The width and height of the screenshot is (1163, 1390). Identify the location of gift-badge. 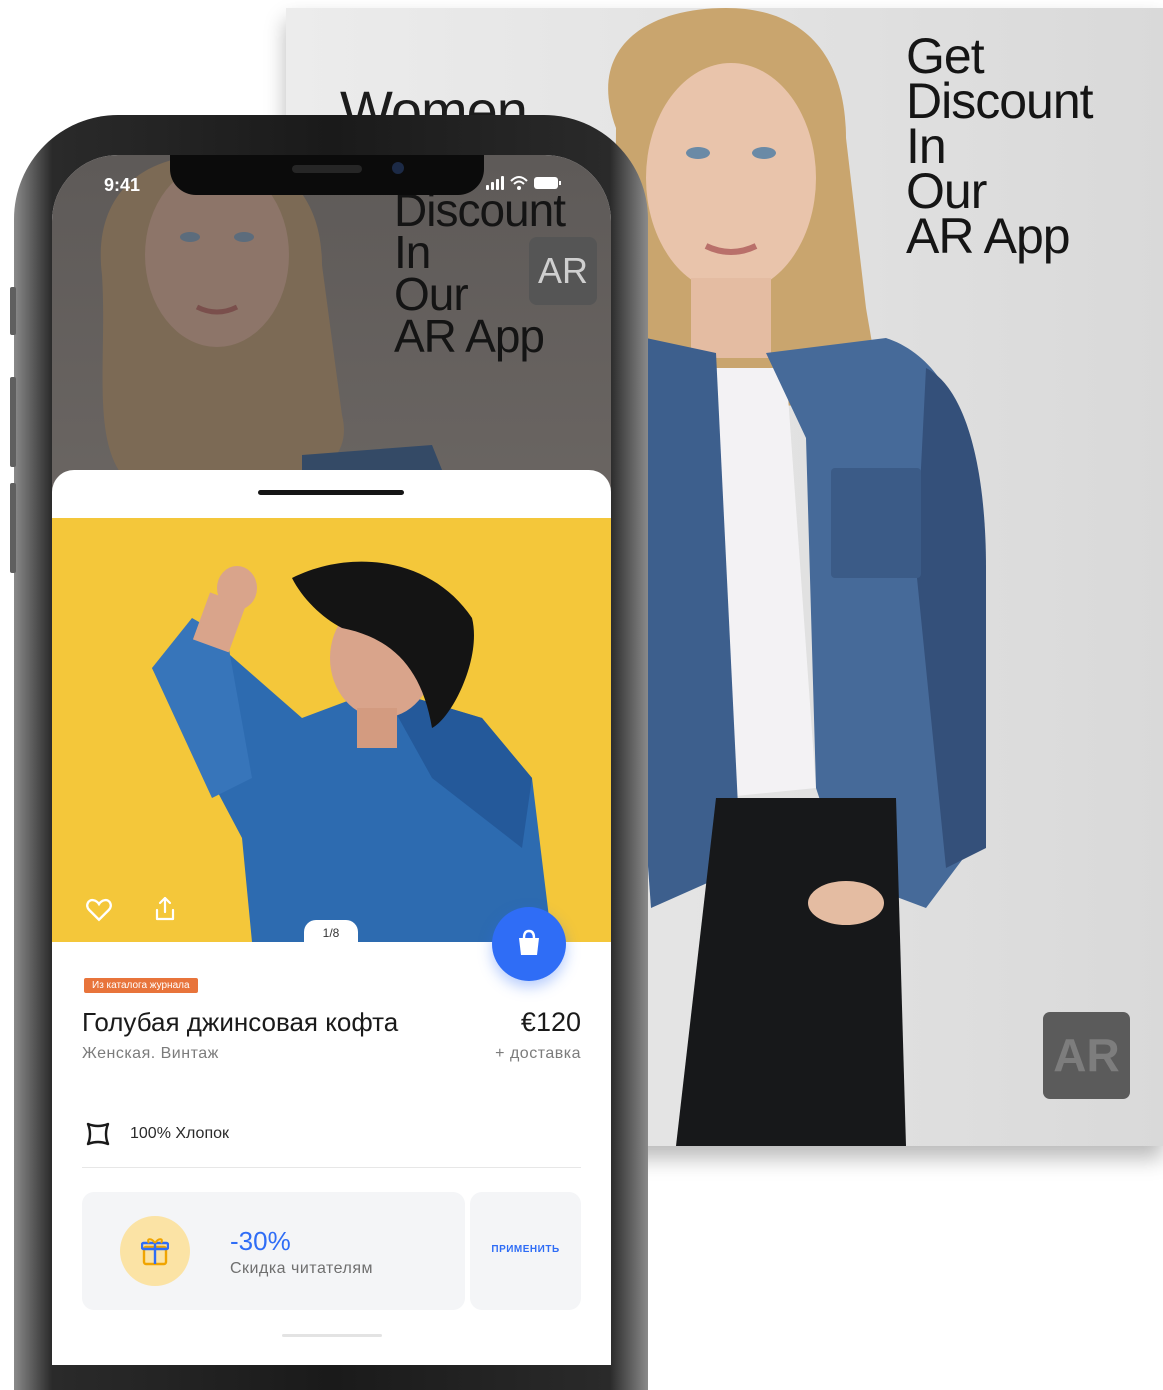
(155, 1251).